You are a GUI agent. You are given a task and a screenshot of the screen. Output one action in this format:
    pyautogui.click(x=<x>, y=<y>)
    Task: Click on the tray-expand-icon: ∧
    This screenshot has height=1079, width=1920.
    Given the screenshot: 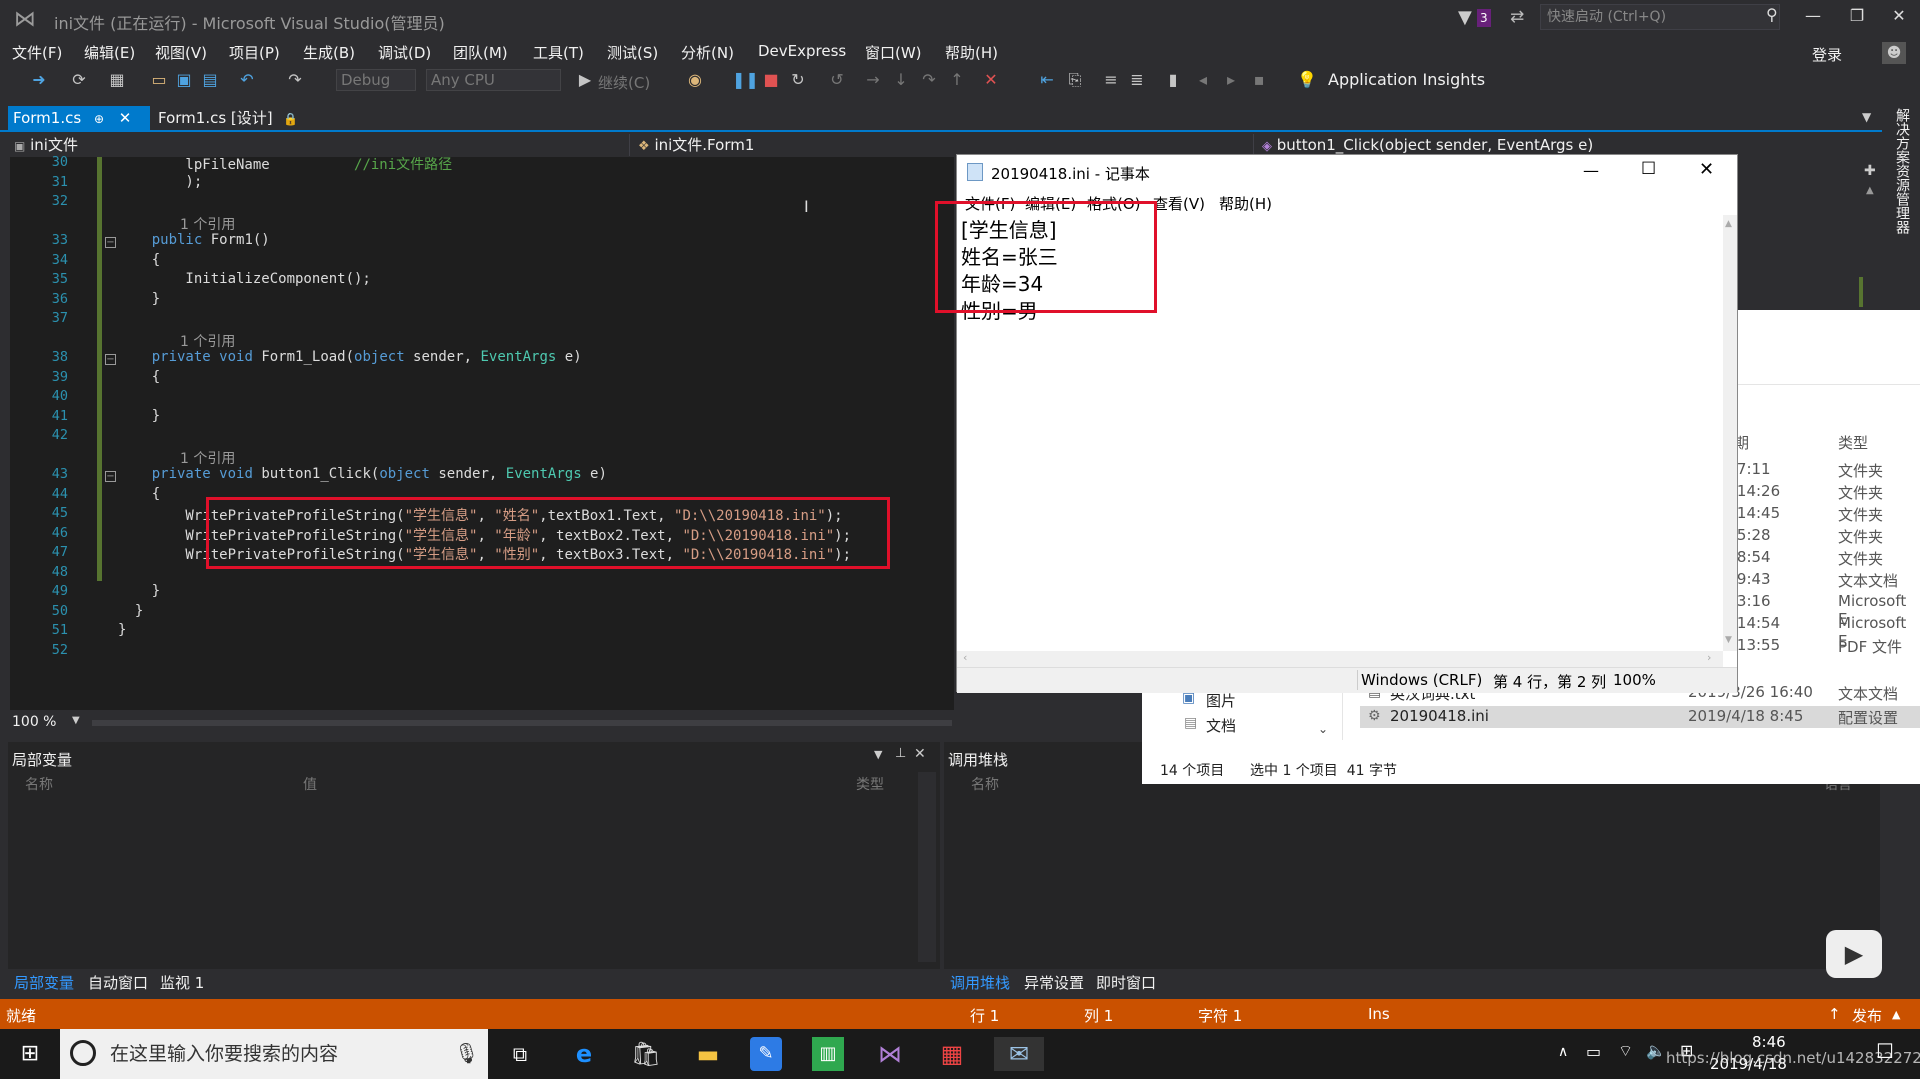 What is the action you would take?
    pyautogui.click(x=1563, y=1052)
    